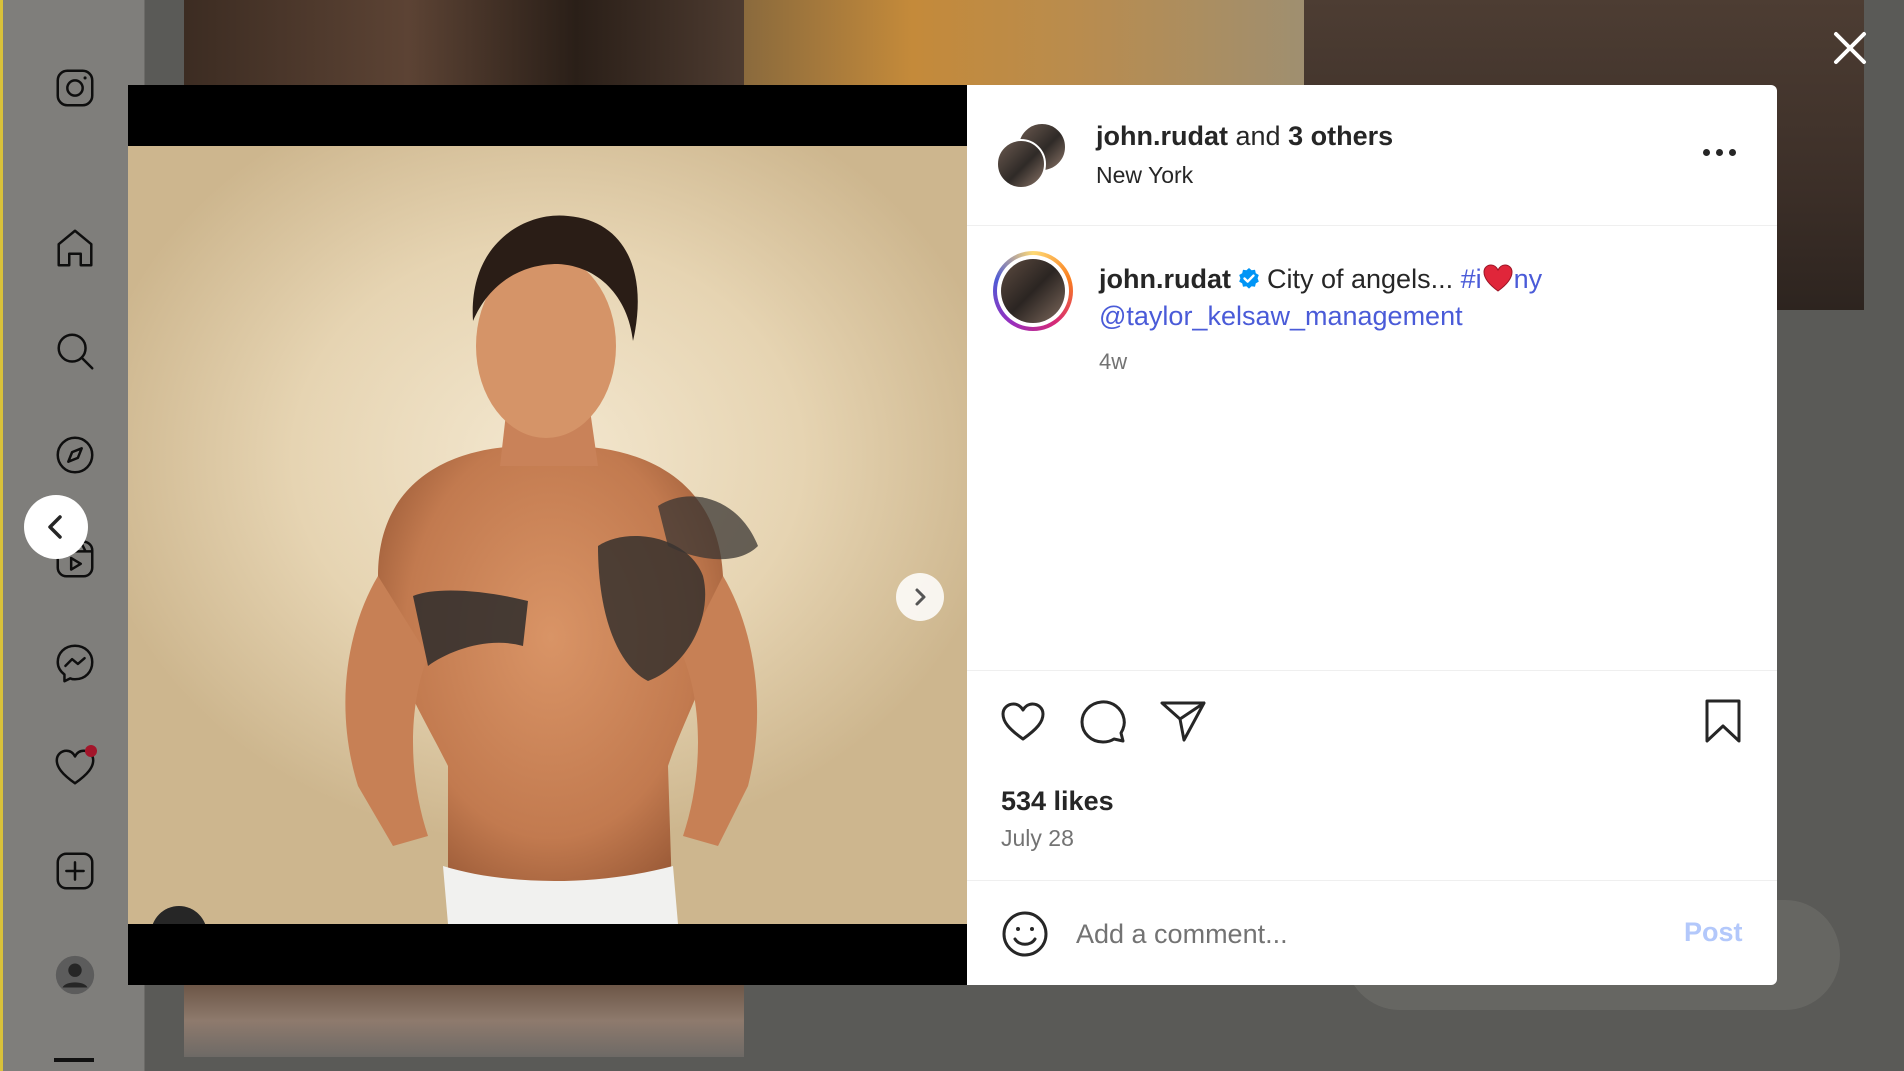 Image resolution: width=1904 pixels, height=1071 pixels. Describe the element at coordinates (1113, 362) in the screenshot. I see `caption-age: 4w` at that location.